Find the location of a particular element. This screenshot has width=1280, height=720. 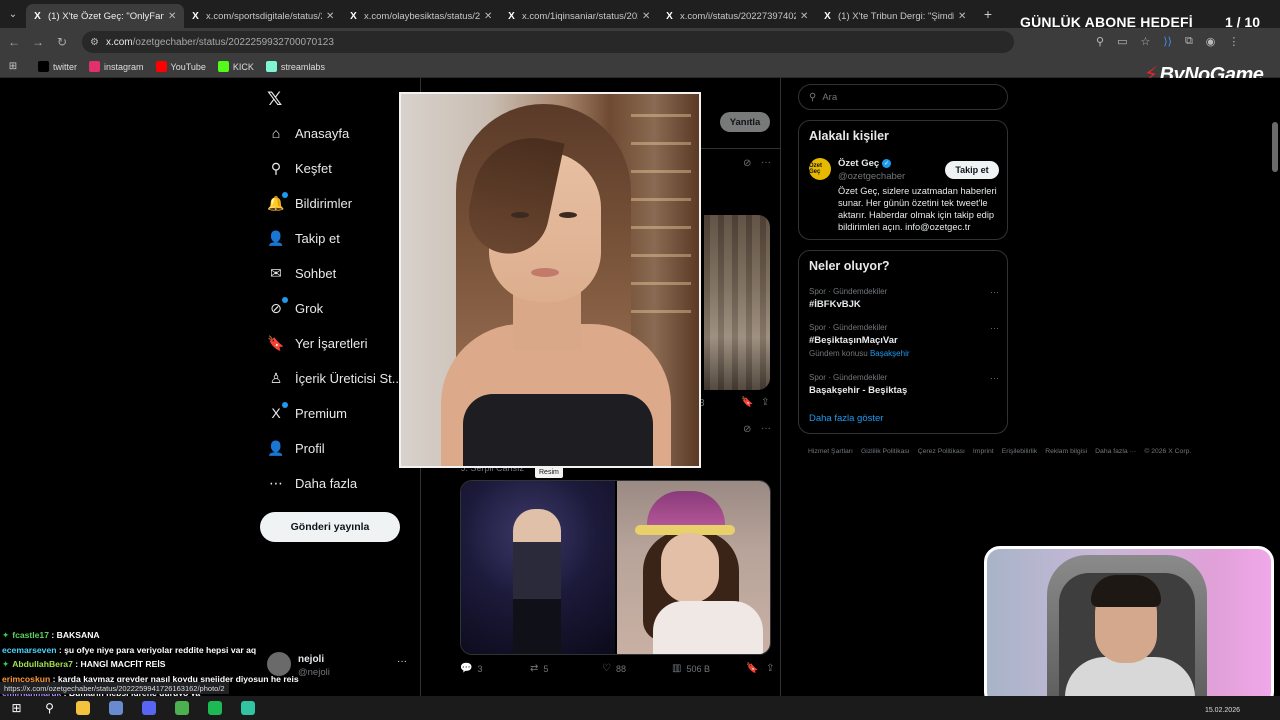

footer-link: Hizmet Şartları is located at coordinates (830, 451).